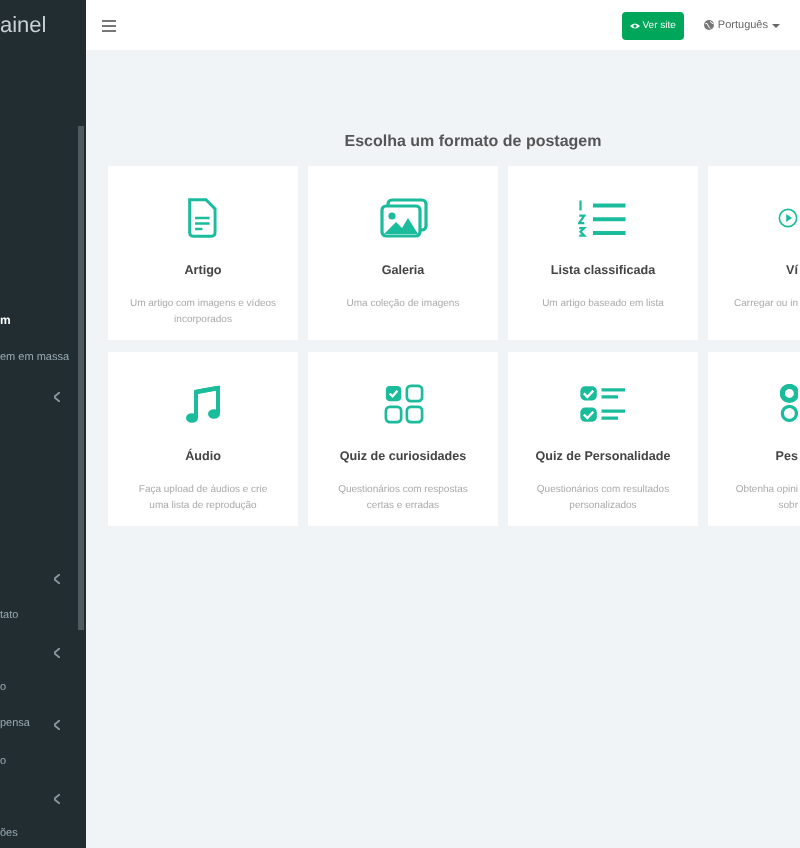 This screenshot has height=848, width=800. What do you see at coordinates (473, 141) in the screenshot?
I see `page-heading: Escolha um formato de postagem` at bounding box center [473, 141].